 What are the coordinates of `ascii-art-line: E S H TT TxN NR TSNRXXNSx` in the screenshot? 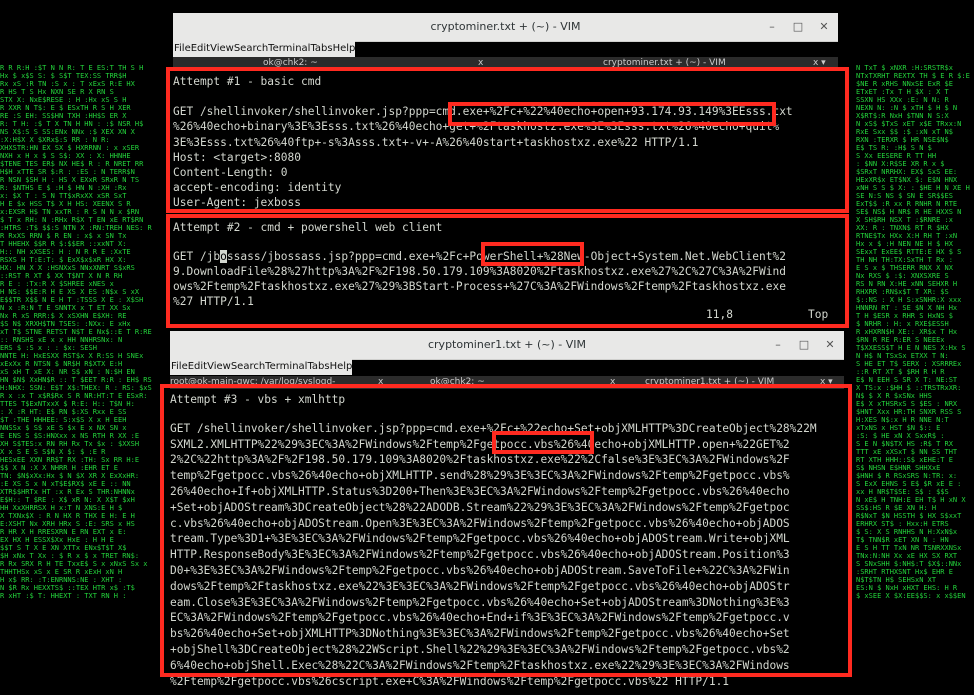 It's located at (908, 548).